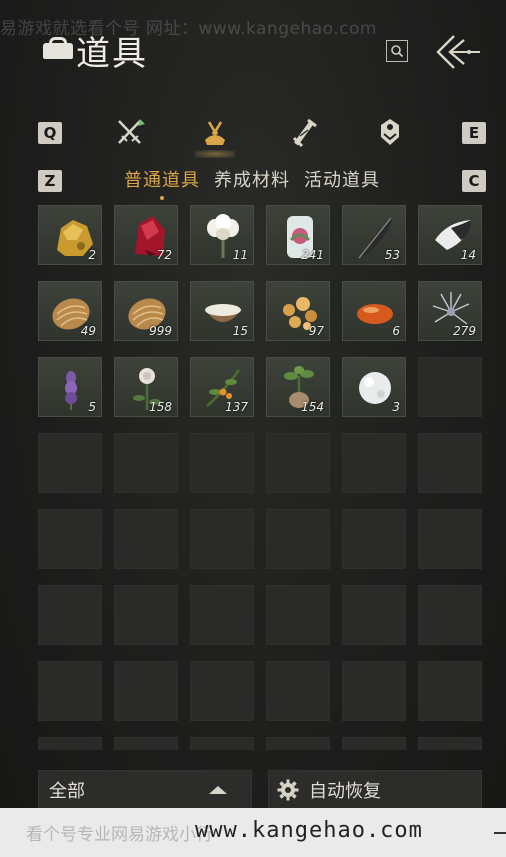 The image size is (506, 857). What do you see at coordinates (92, 255) in the screenshot?
I see `item-count: 2` at bounding box center [92, 255].